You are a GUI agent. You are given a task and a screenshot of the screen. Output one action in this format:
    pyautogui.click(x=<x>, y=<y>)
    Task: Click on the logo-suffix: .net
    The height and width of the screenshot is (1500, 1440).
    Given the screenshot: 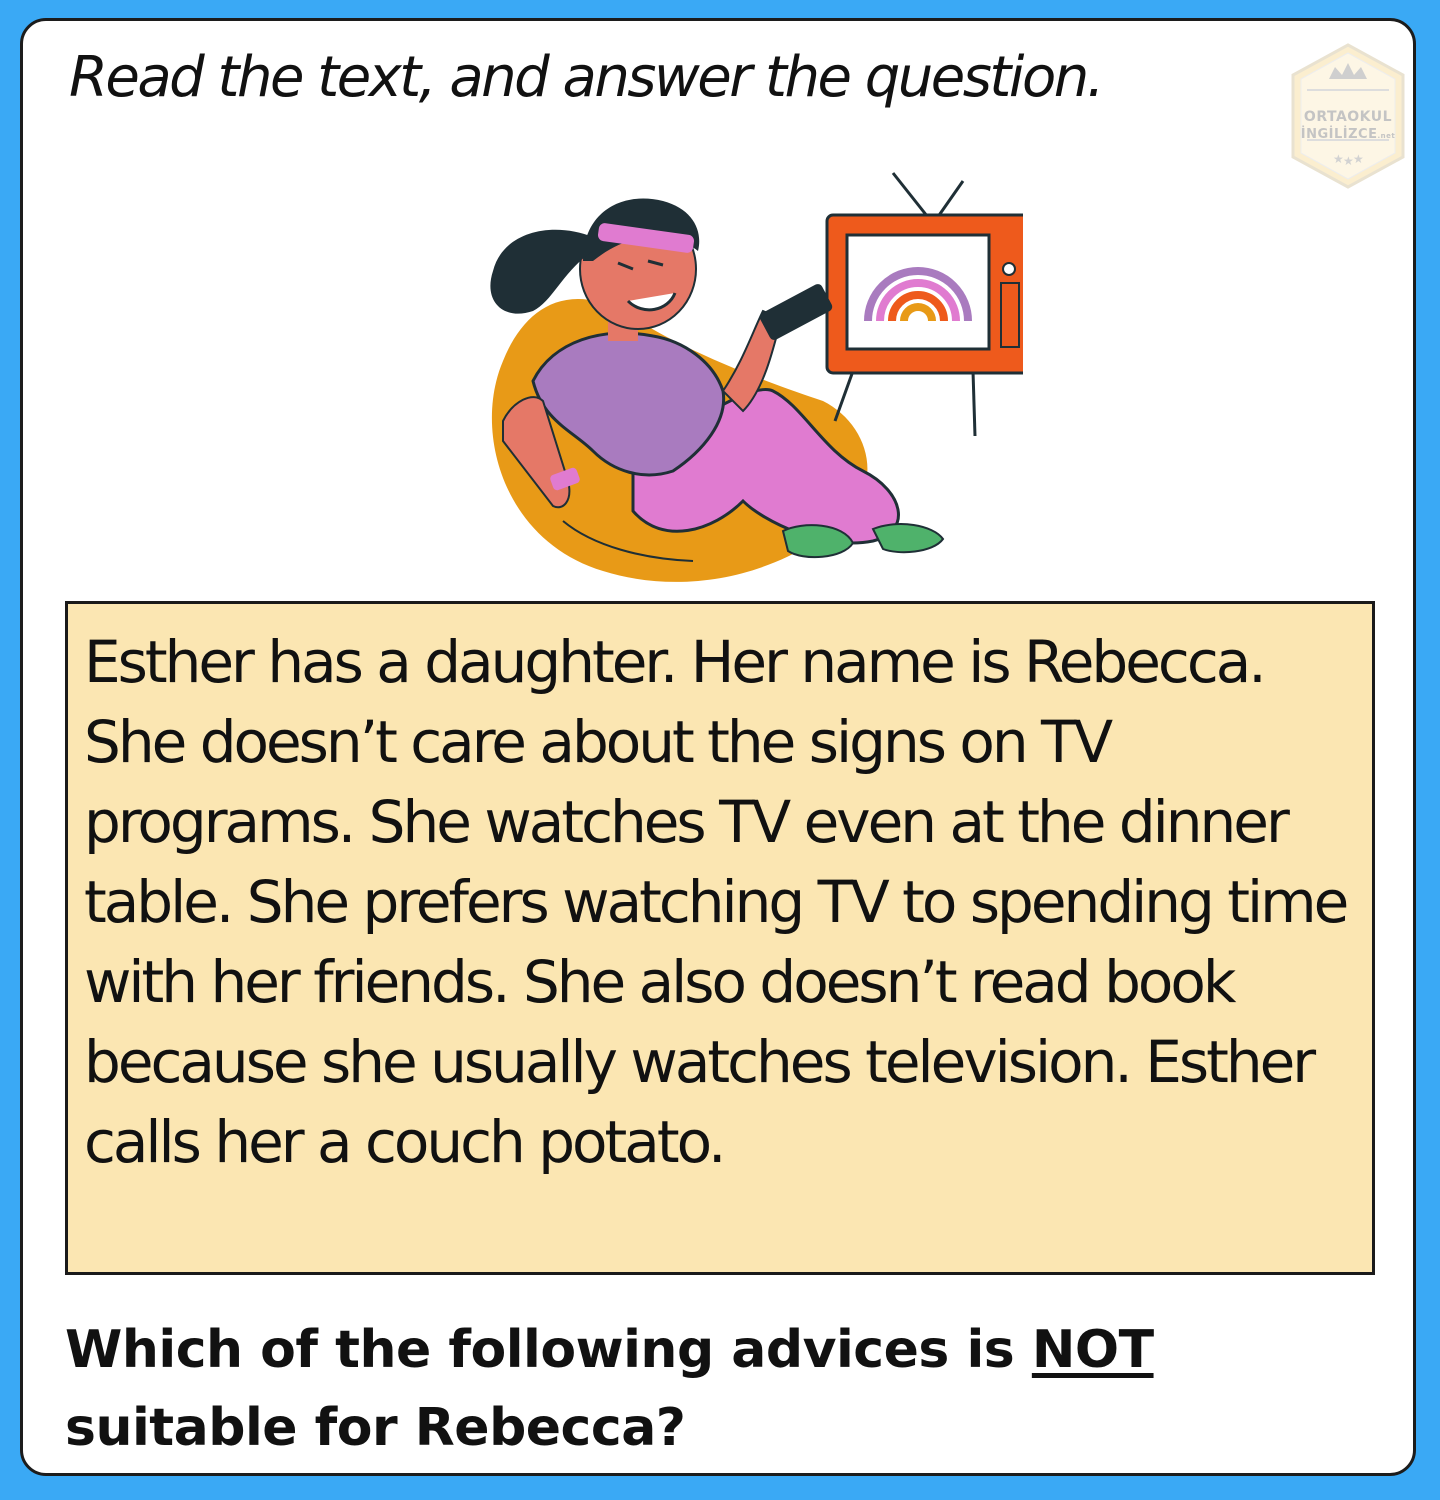 What is the action you would take?
    pyautogui.click(x=1386, y=136)
    